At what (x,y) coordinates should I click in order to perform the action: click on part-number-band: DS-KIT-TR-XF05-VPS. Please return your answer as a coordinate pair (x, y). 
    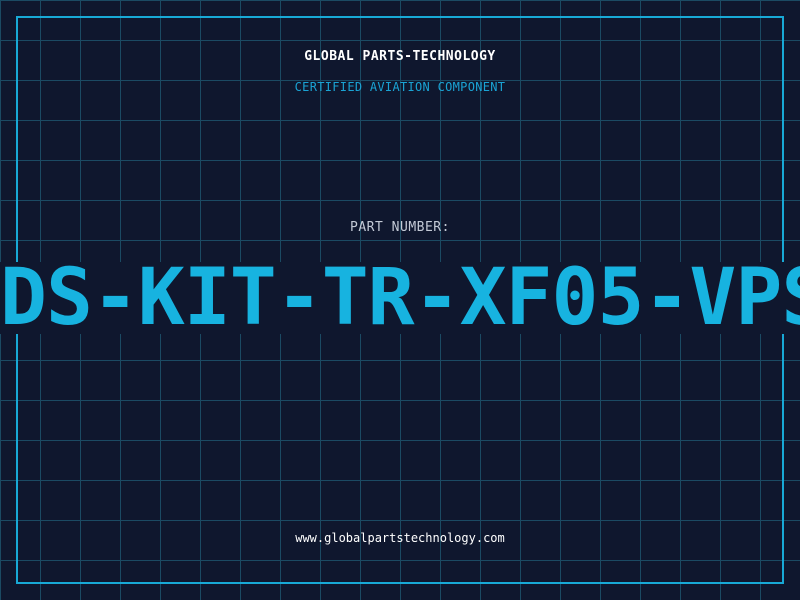
    Looking at the image, I should click on (400, 298).